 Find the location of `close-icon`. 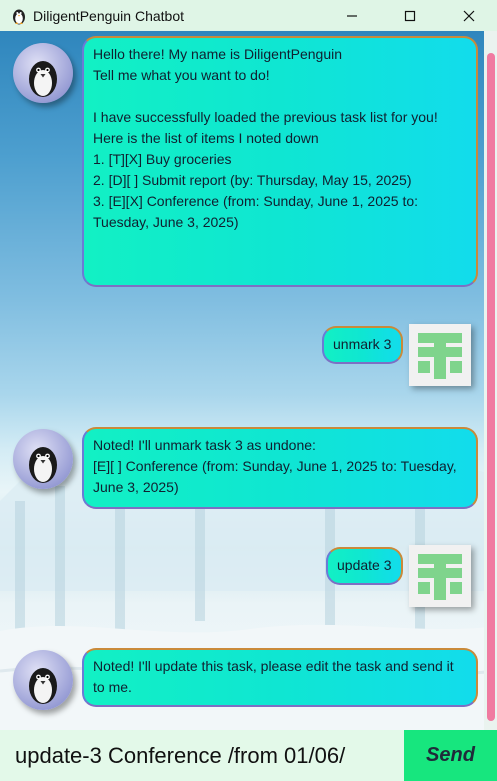

close-icon is located at coordinates (469, 15).